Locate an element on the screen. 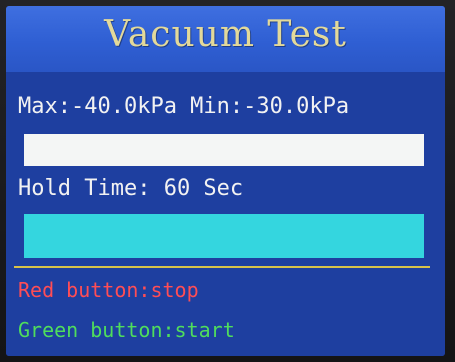 Image resolution: width=455 pixels, height=362 pixels. page-title: Vacuum Test is located at coordinates (225, 34).